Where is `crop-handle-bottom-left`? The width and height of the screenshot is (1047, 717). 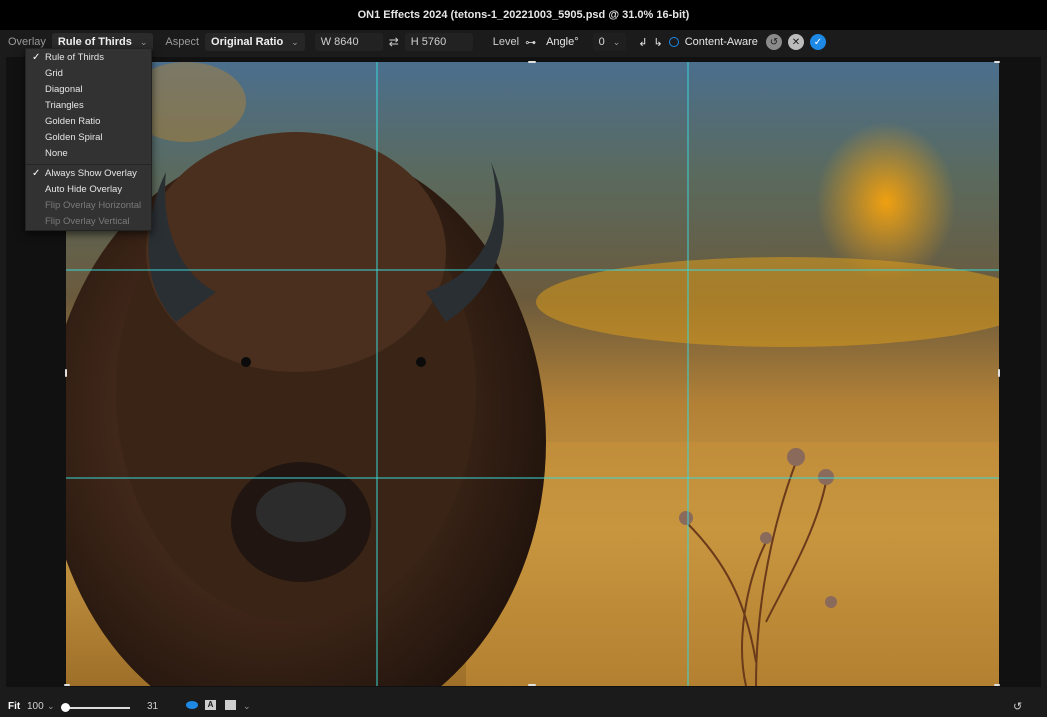 crop-handle-bottom-left is located at coordinates (67, 685).